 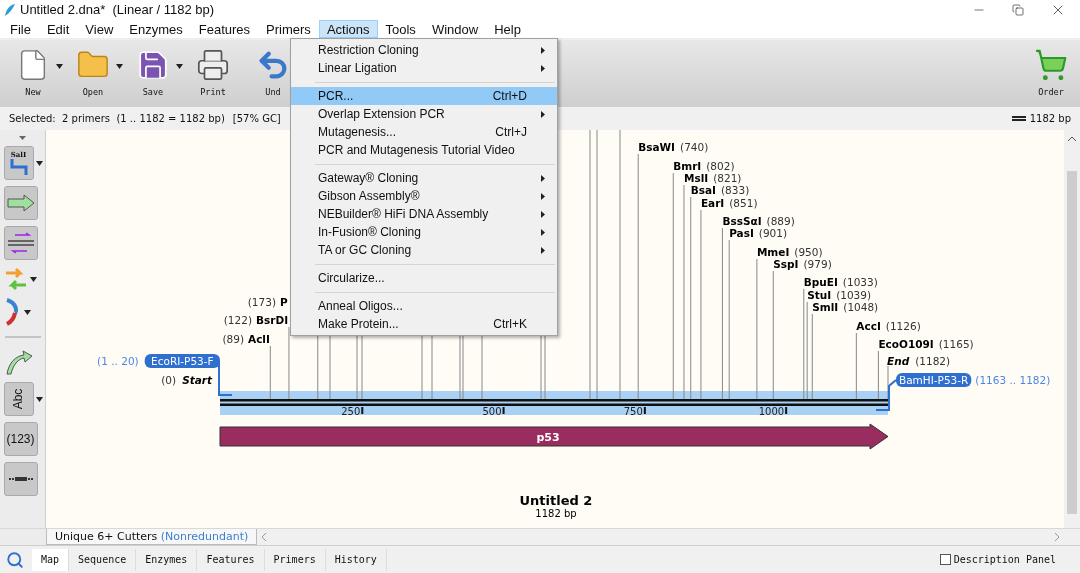 I want to click on selection-info: Selected: 2 primers (1 .. 1182 = 1182 bp), so click(x=117, y=119).